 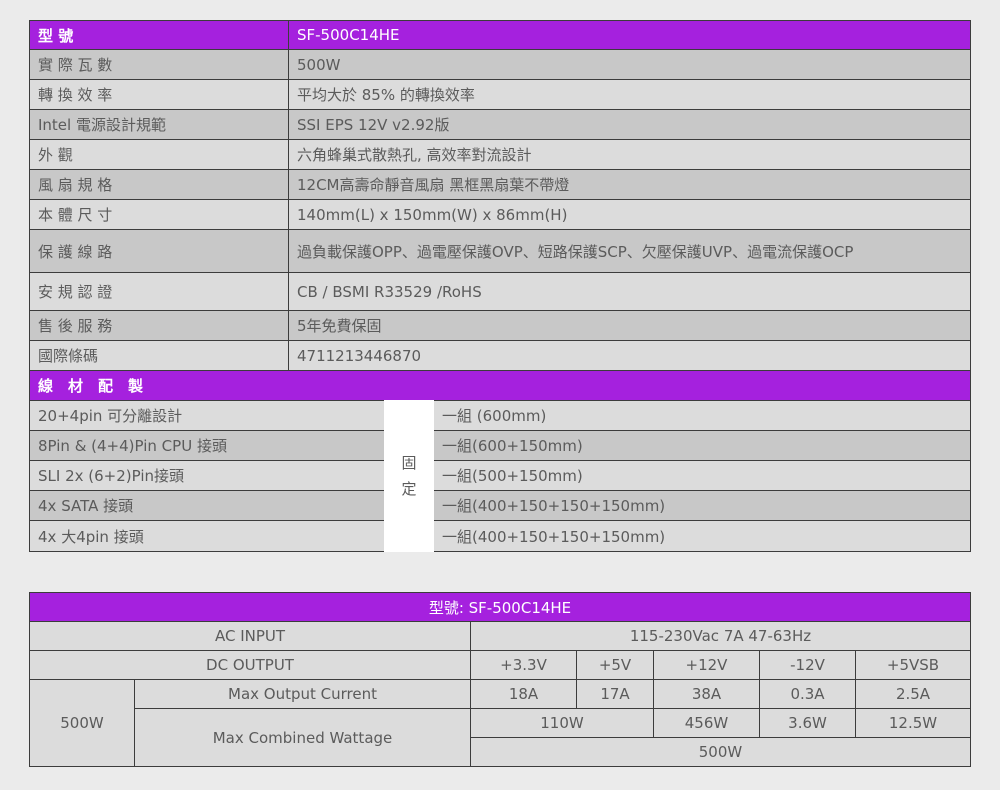 What do you see at coordinates (629, 124) in the screenshot?
I see `spec-row-value: SSI EPS 12V v2.92版` at bounding box center [629, 124].